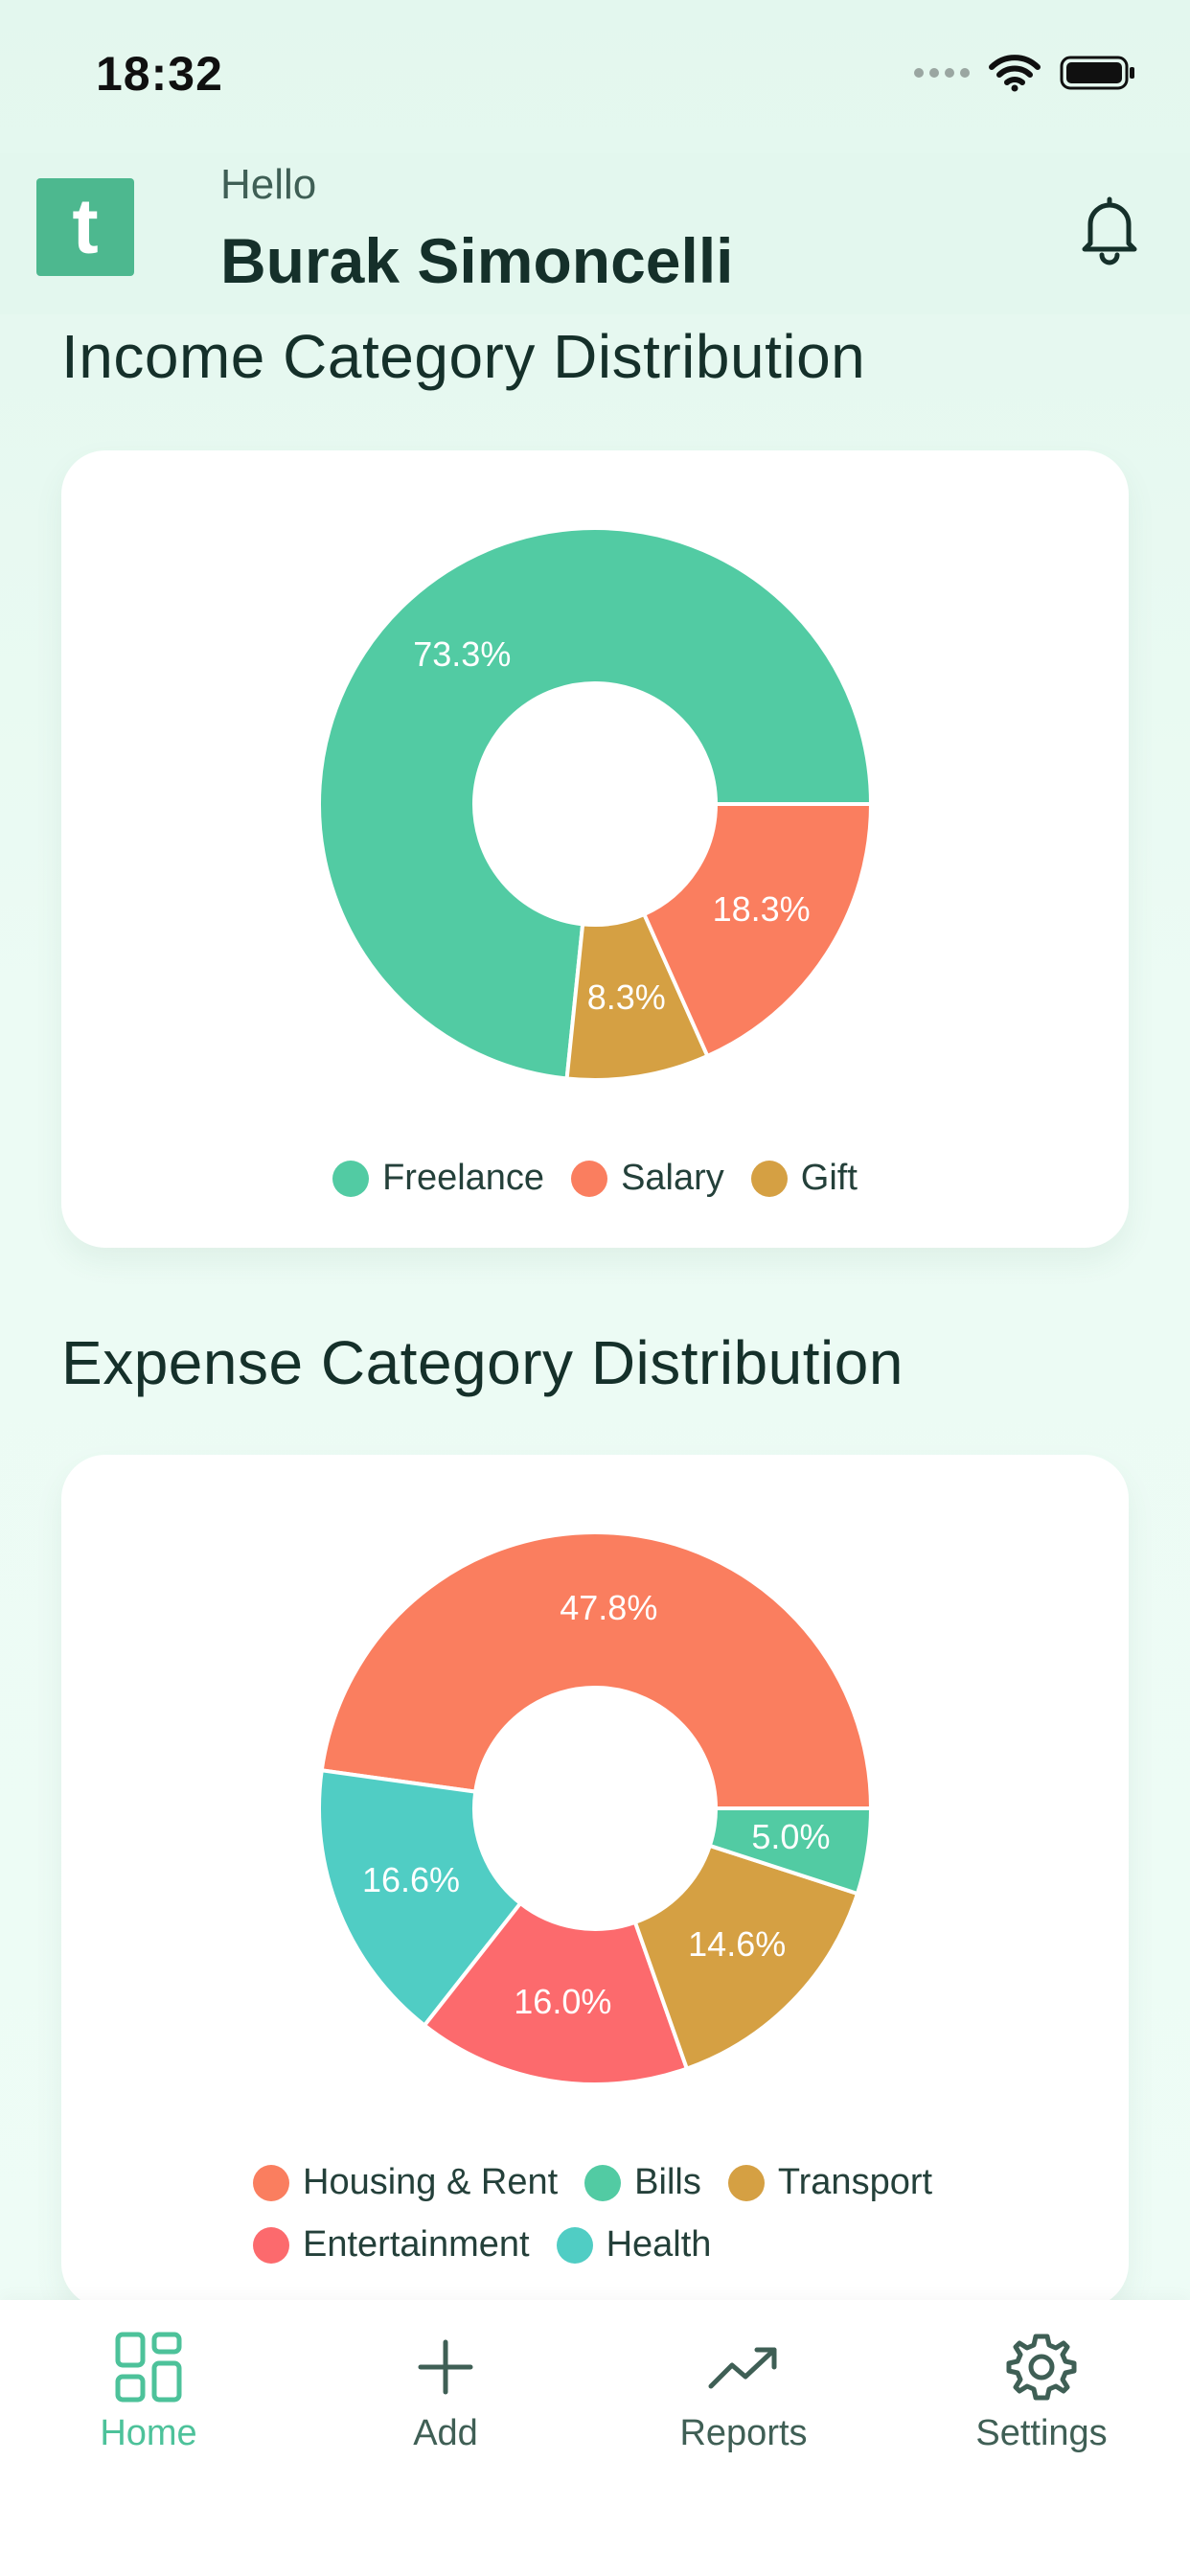 The height and width of the screenshot is (2576, 1190). I want to click on nav-reports: Reports, so click(744, 2400).